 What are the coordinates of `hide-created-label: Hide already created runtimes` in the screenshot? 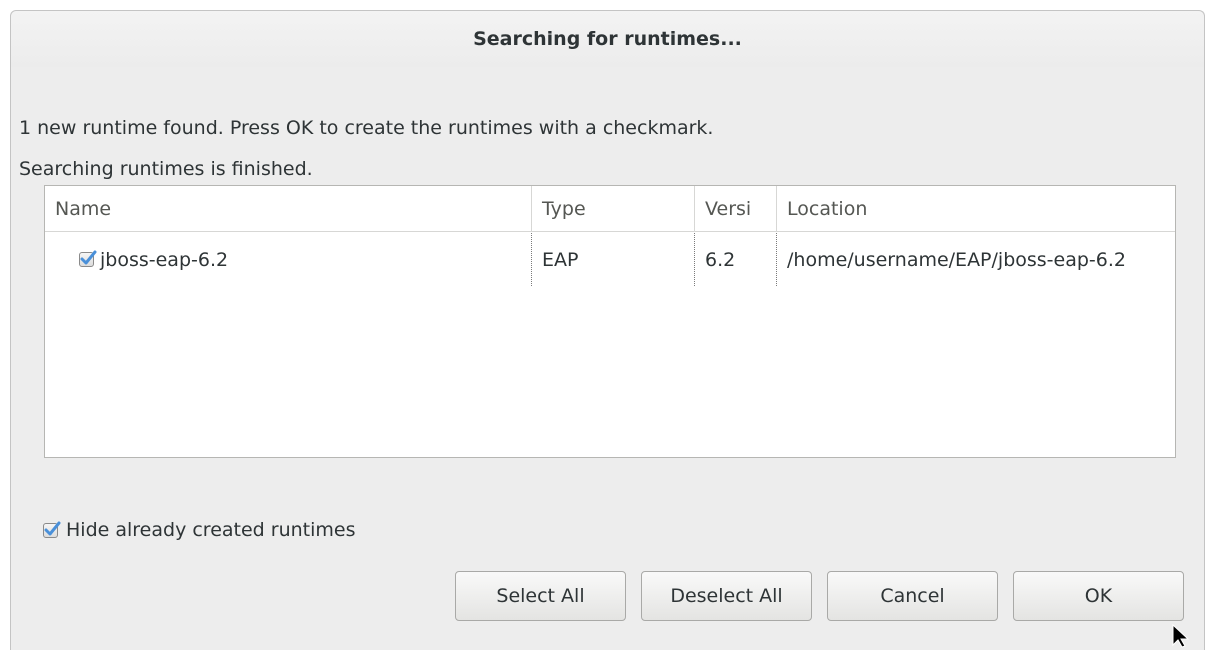 It's located at (211, 530).